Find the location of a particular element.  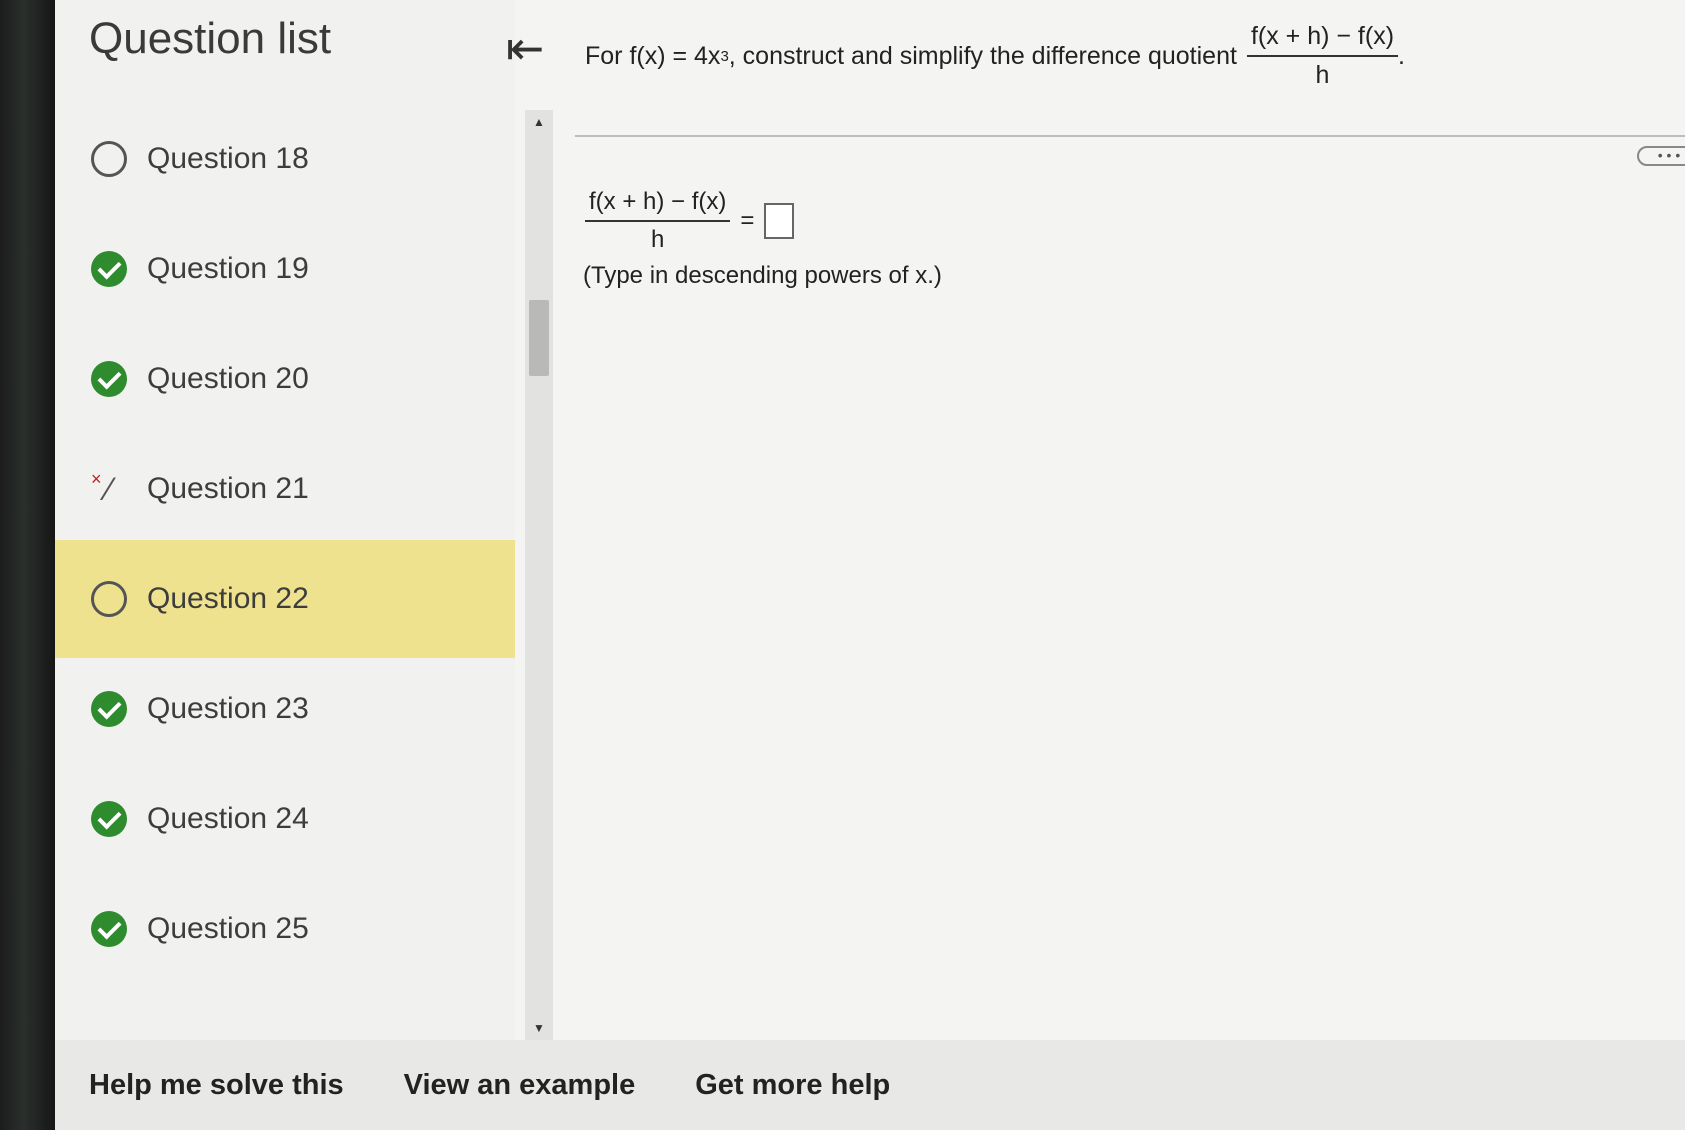

get-more-help-button: Get more help is located at coordinates (792, 1085).